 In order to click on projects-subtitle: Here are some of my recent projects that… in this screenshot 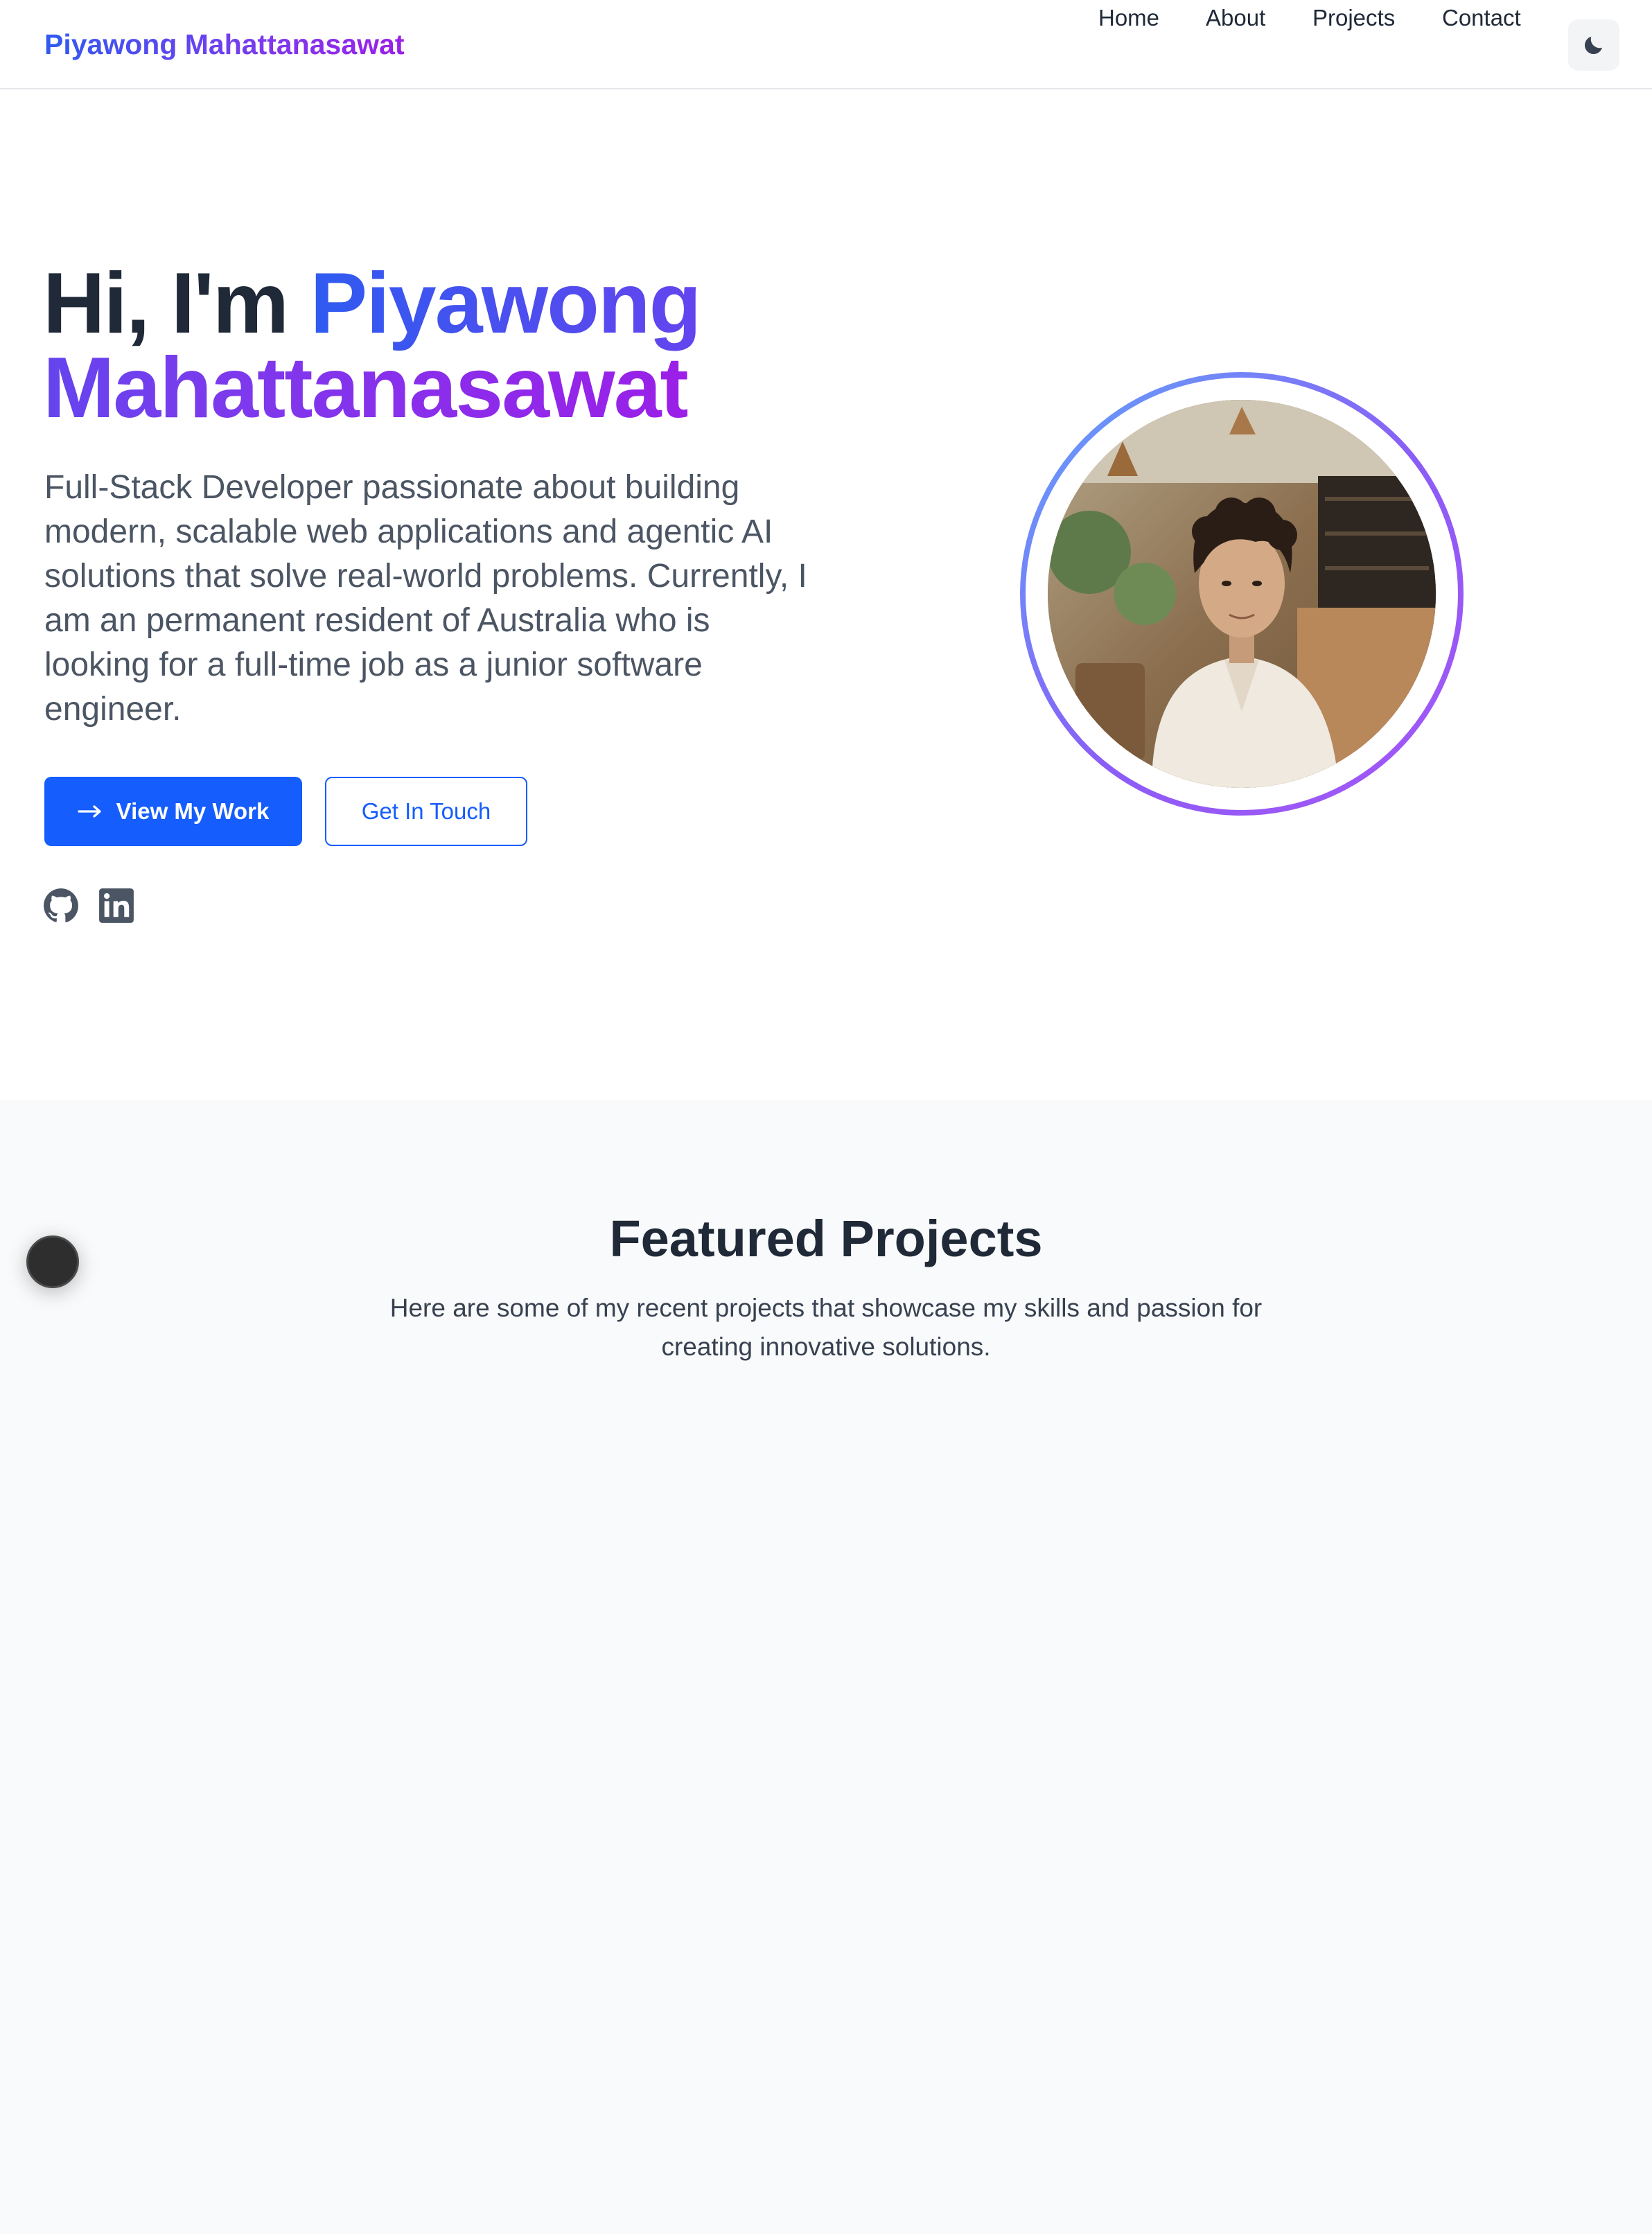, I will do `click(826, 1327)`.